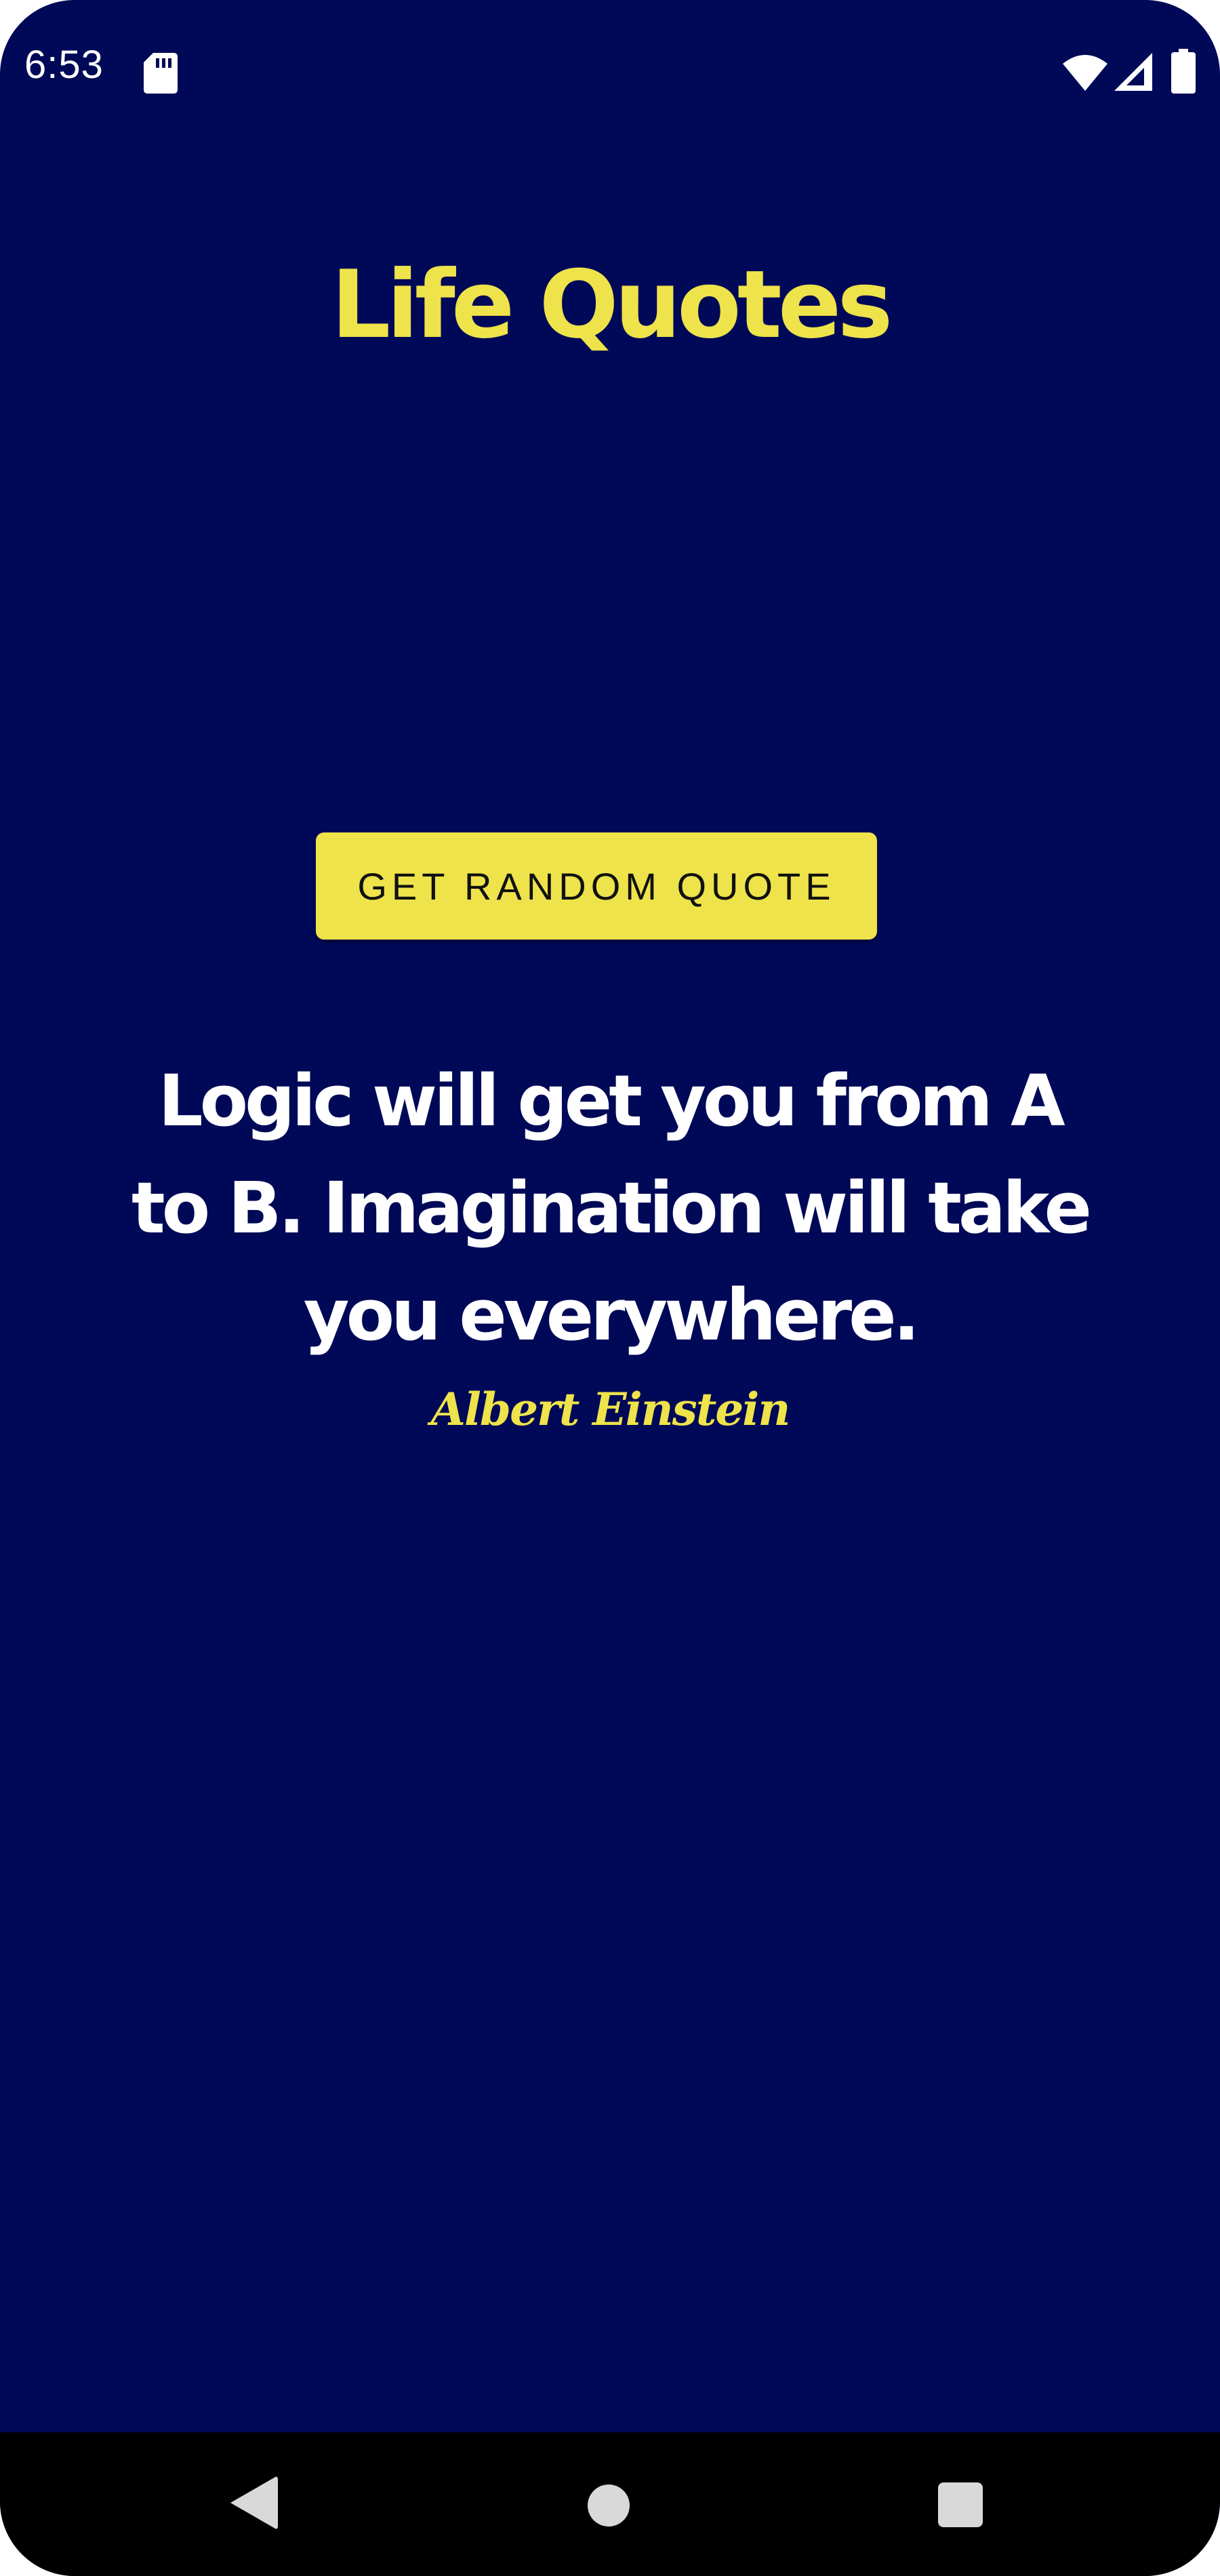  I want to click on sd-card-icon, so click(161, 73).